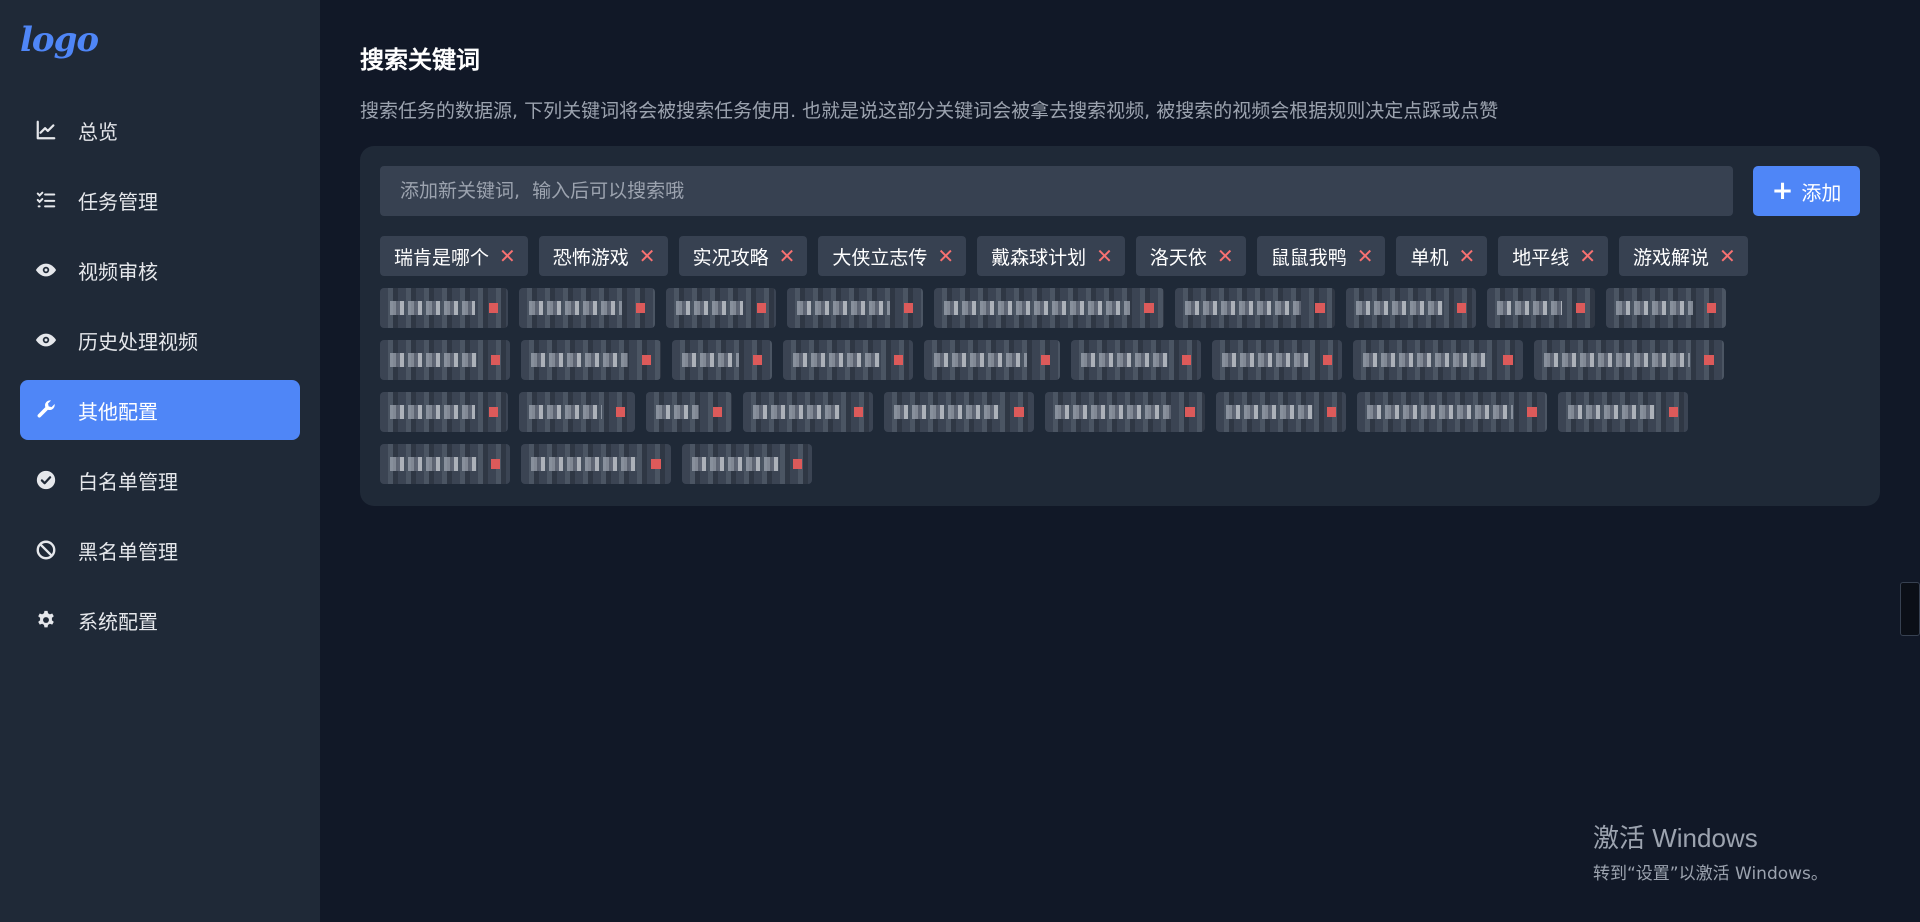 The width and height of the screenshot is (1920, 922). I want to click on sidebar-item-blacklist: 黑名单管理, so click(160, 550).